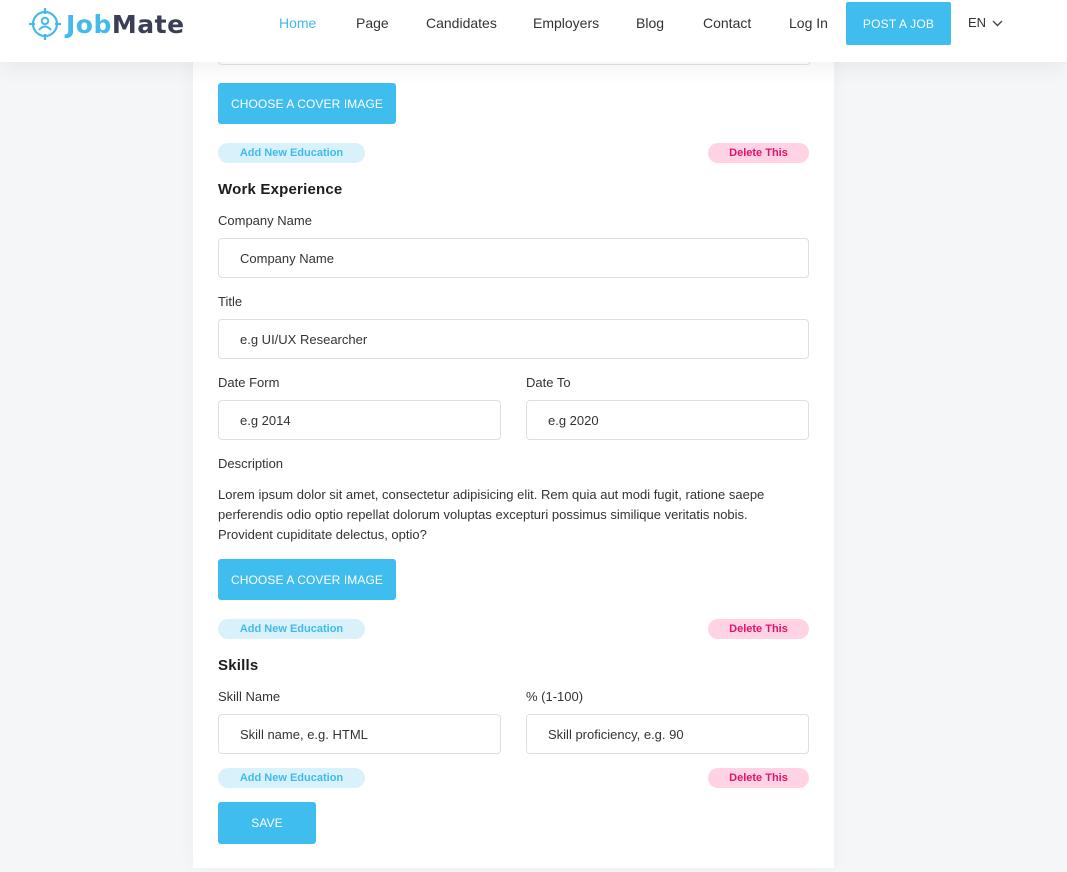 This screenshot has height=872, width=1067. I want to click on skill-name-label: Skill Name, so click(249, 696).